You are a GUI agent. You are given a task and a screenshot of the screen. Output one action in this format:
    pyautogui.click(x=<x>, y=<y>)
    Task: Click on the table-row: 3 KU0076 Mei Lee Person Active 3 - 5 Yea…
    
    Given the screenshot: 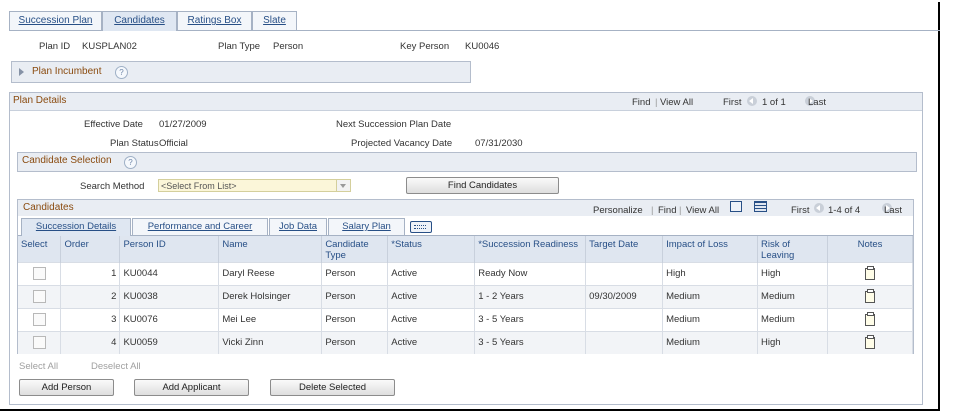 What is the action you would take?
    pyautogui.click(x=466, y=319)
    